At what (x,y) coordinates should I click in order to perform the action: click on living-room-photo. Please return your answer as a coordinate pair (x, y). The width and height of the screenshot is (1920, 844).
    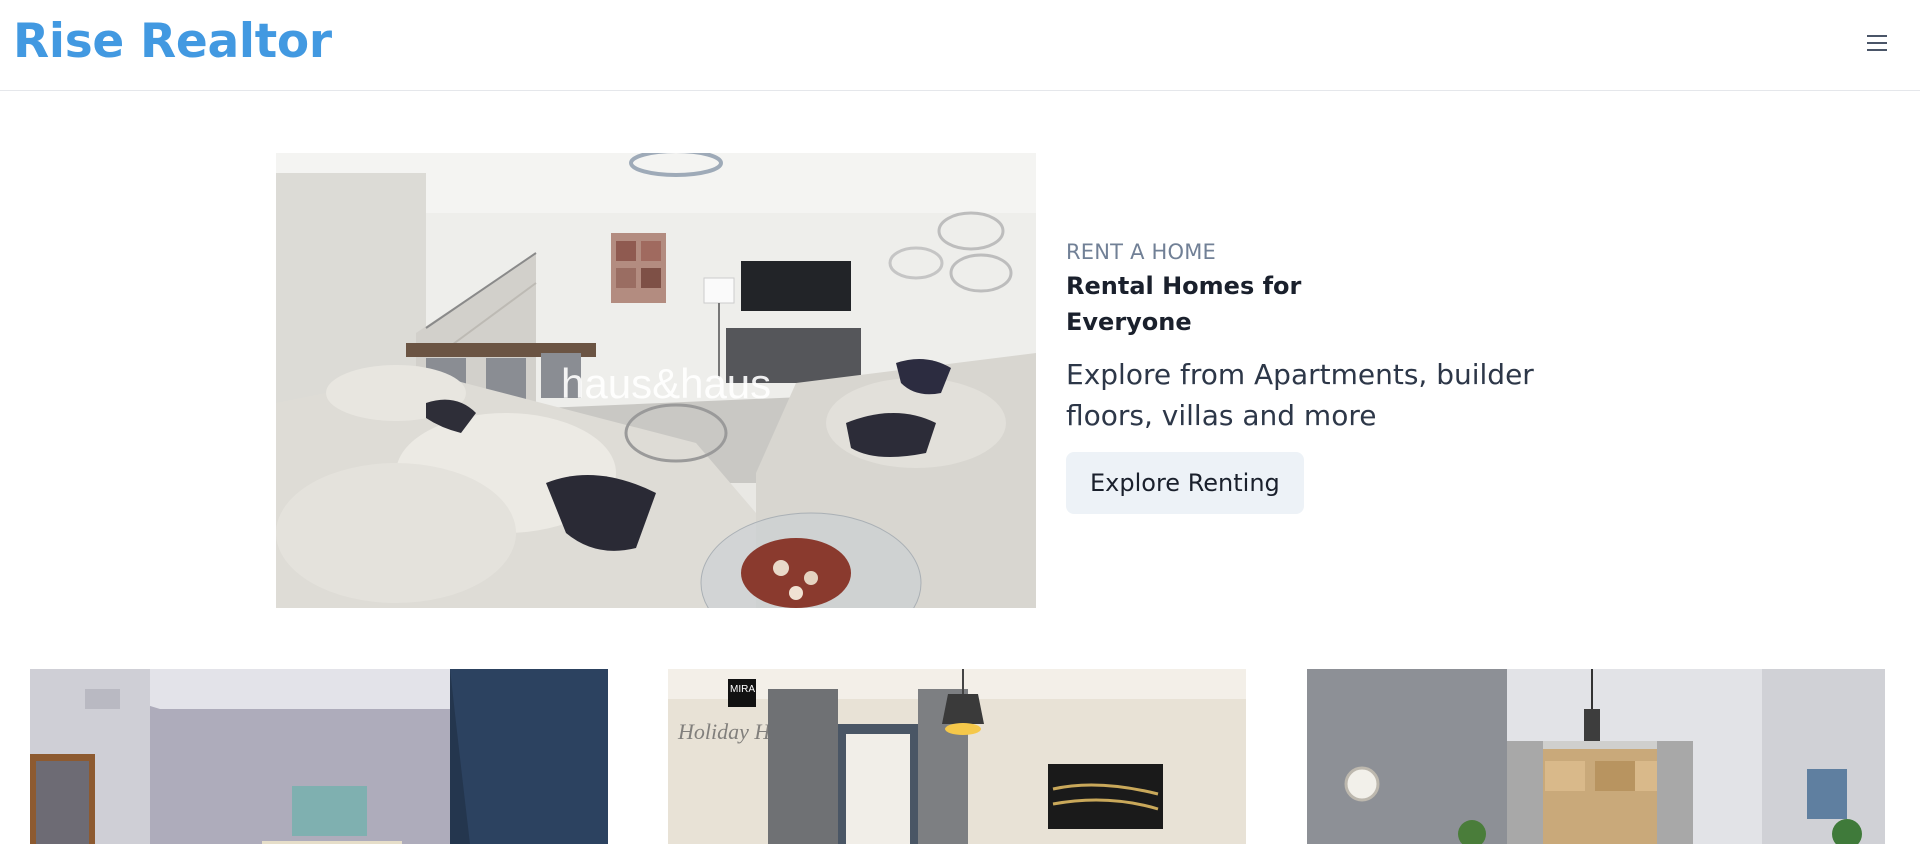
    Looking at the image, I should click on (1596, 756).